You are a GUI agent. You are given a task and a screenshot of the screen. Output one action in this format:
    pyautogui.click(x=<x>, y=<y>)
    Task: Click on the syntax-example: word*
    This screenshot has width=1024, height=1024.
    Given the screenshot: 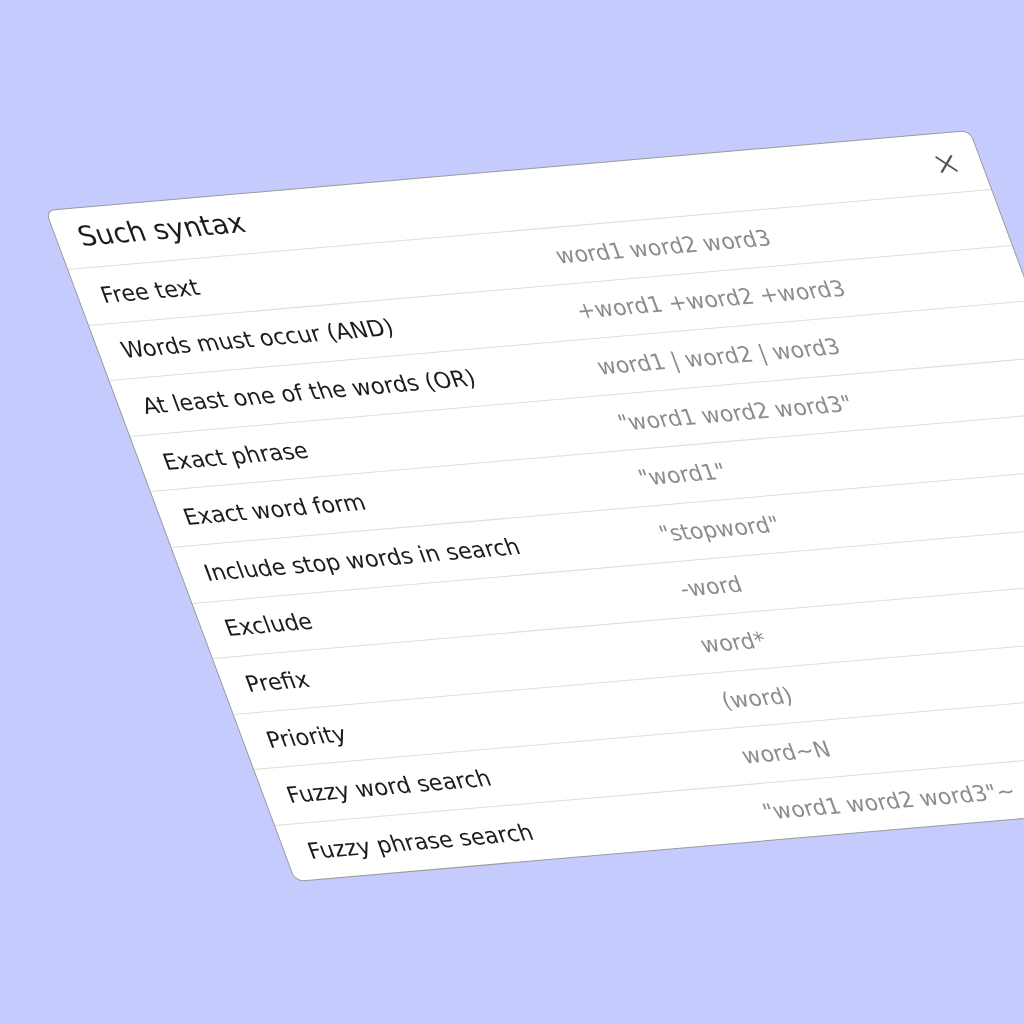 What is the action you would take?
    pyautogui.click(x=733, y=642)
    